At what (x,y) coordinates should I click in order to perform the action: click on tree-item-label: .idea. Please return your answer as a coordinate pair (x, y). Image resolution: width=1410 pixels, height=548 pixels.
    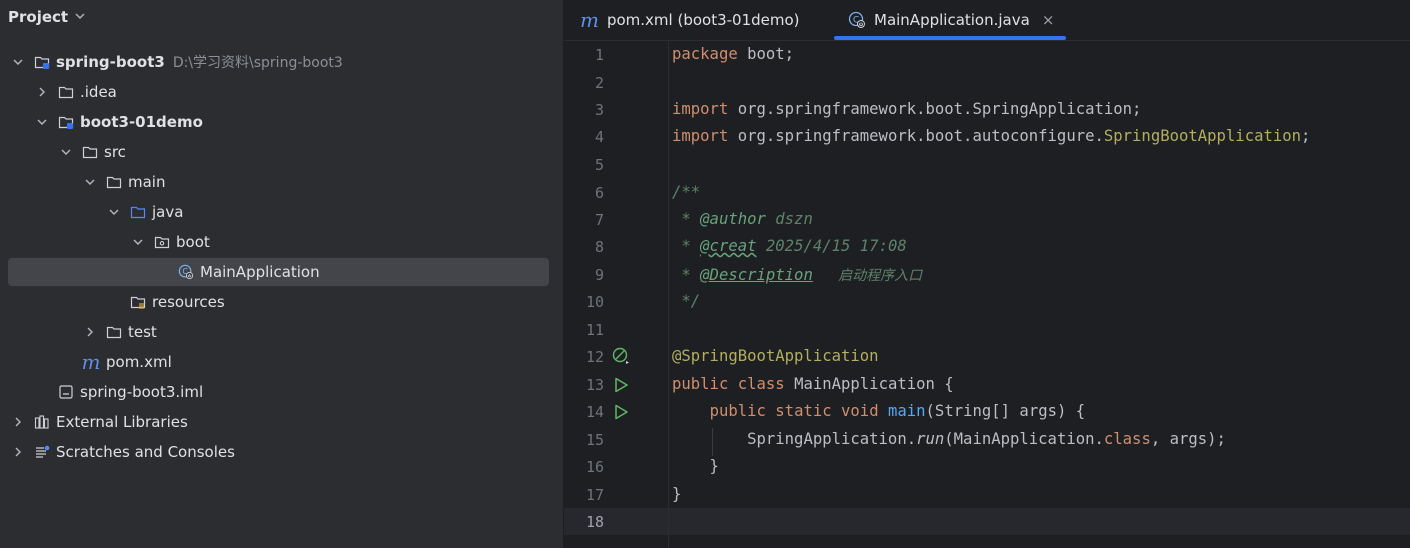
    Looking at the image, I should click on (98, 92).